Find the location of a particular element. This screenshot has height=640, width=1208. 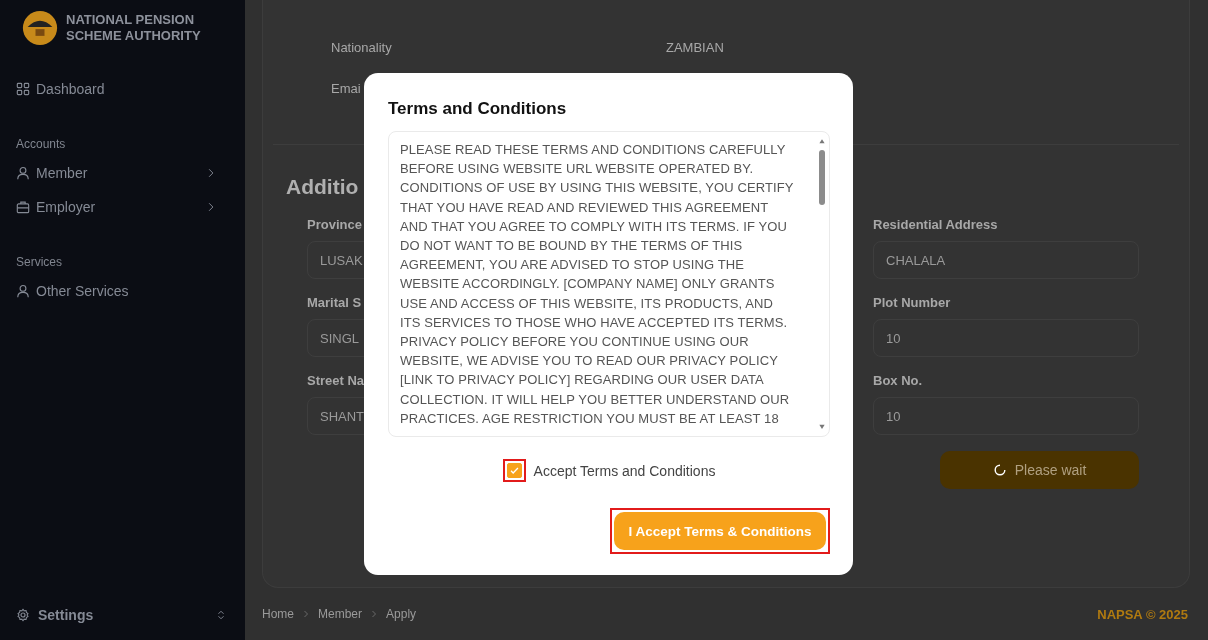

detail-label: Nationality is located at coordinates (362, 47).